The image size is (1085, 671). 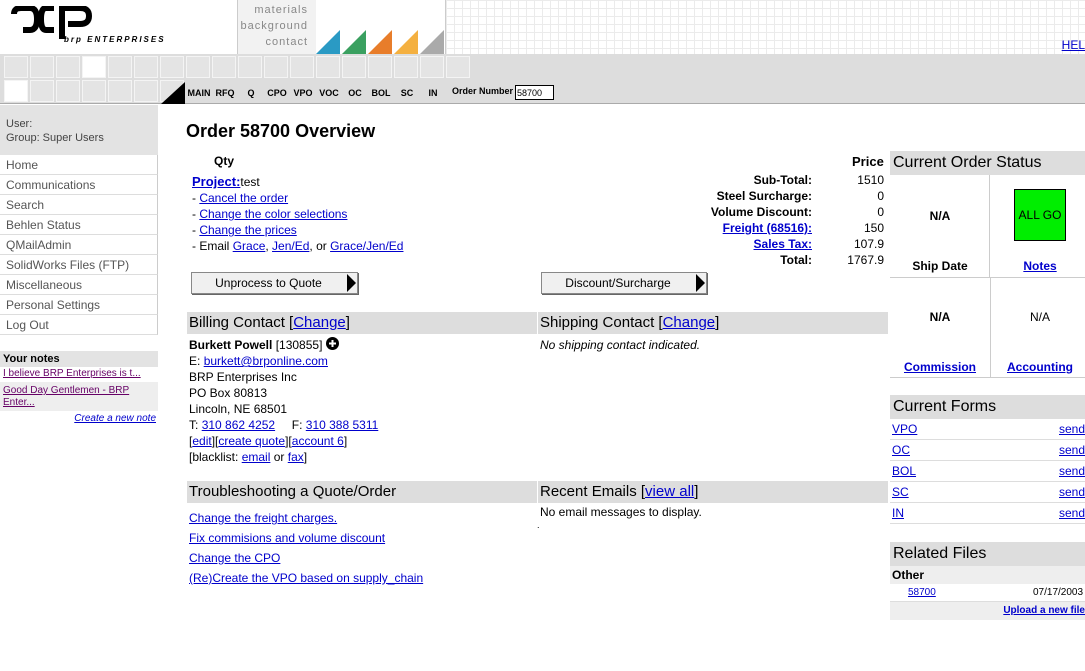 I want to click on change-prices-link: Change the prices, so click(x=247, y=230).